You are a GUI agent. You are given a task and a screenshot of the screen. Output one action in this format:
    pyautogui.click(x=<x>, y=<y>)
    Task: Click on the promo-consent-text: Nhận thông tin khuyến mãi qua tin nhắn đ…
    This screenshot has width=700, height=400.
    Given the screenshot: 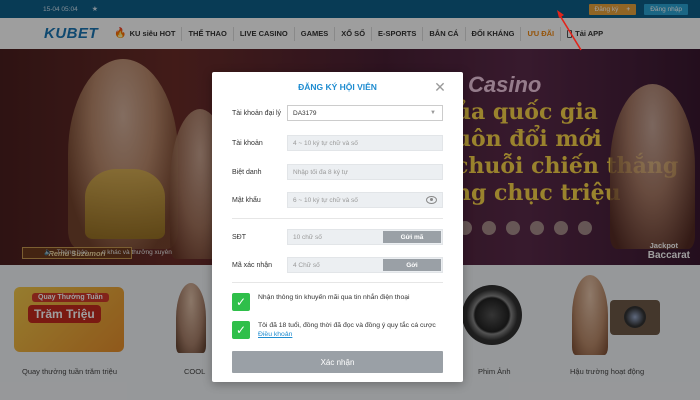 What is the action you would take?
    pyautogui.click(x=334, y=297)
    